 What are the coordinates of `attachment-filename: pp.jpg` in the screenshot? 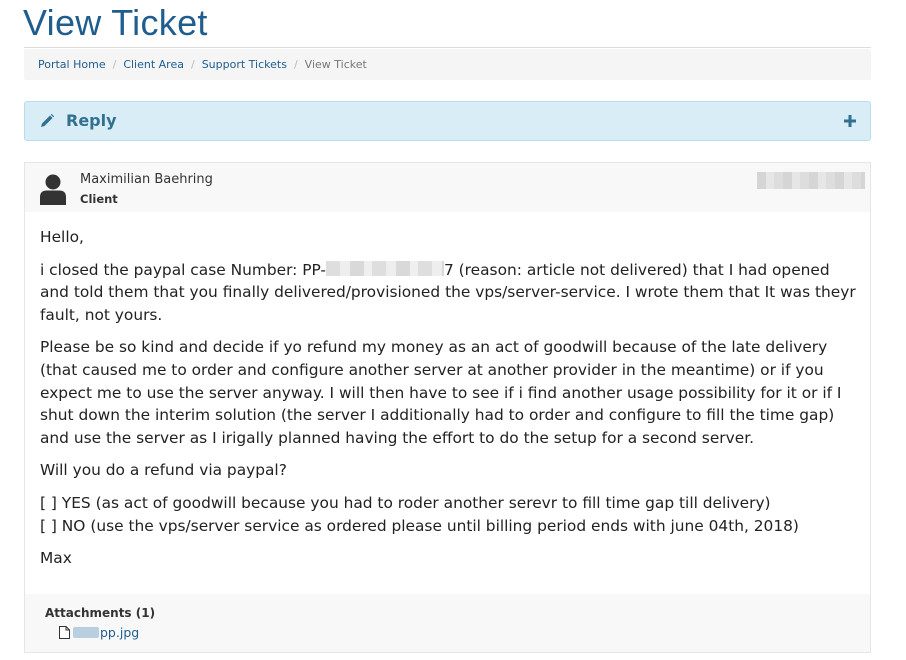 It's located at (119, 632).